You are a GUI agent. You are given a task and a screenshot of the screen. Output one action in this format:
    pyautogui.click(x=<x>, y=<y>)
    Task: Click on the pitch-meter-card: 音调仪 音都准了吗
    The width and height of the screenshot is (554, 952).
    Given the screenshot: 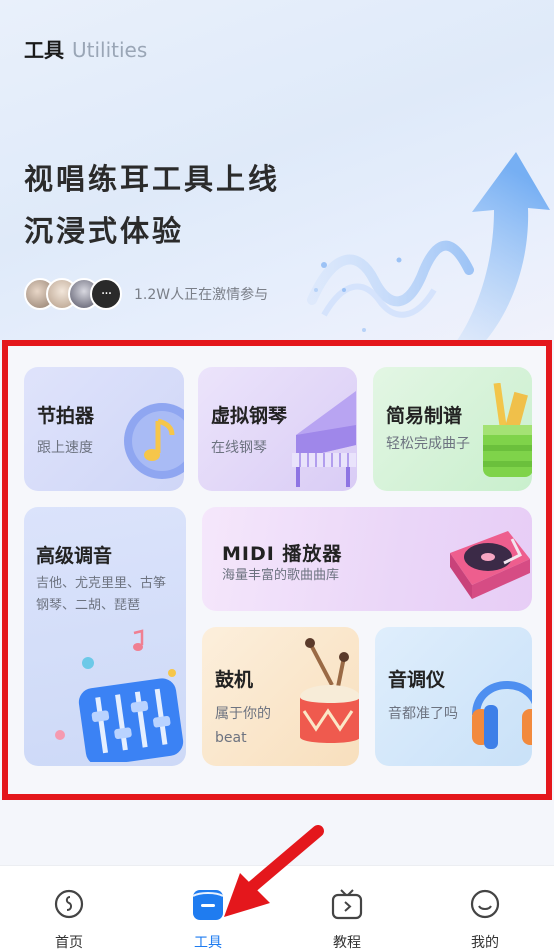 What is the action you would take?
    pyautogui.click(x=453, y=696)
    